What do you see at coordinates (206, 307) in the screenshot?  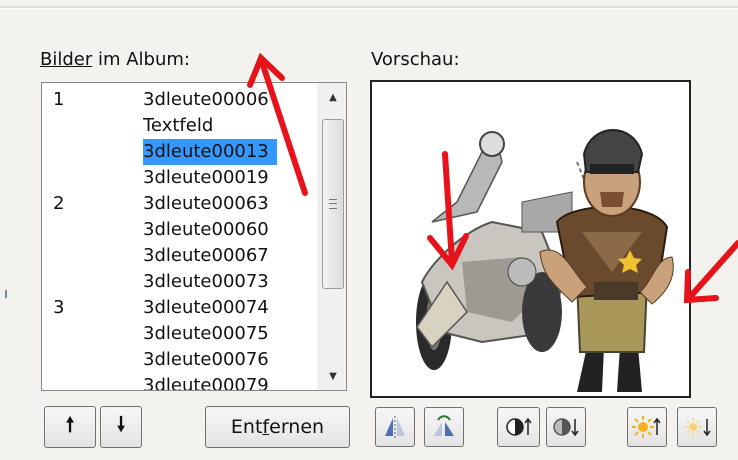 I see `list-item-name: 3dleute00074` at bounding box center [206, 307].